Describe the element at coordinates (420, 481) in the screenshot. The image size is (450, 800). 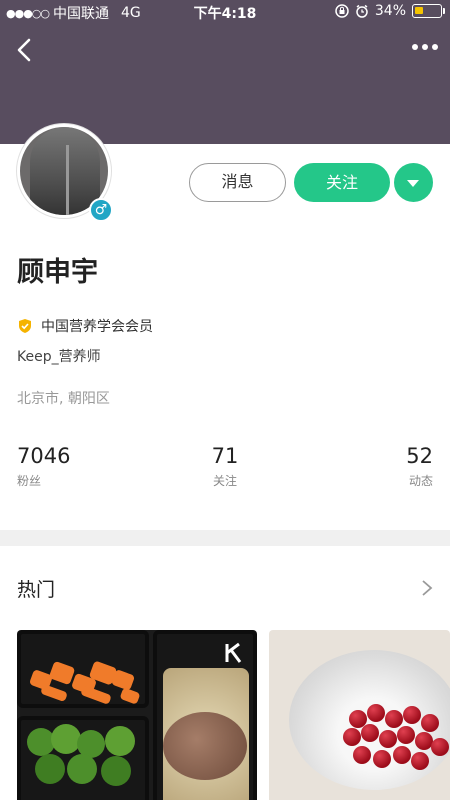
I see `stat-posts-label: 动态` at that location.